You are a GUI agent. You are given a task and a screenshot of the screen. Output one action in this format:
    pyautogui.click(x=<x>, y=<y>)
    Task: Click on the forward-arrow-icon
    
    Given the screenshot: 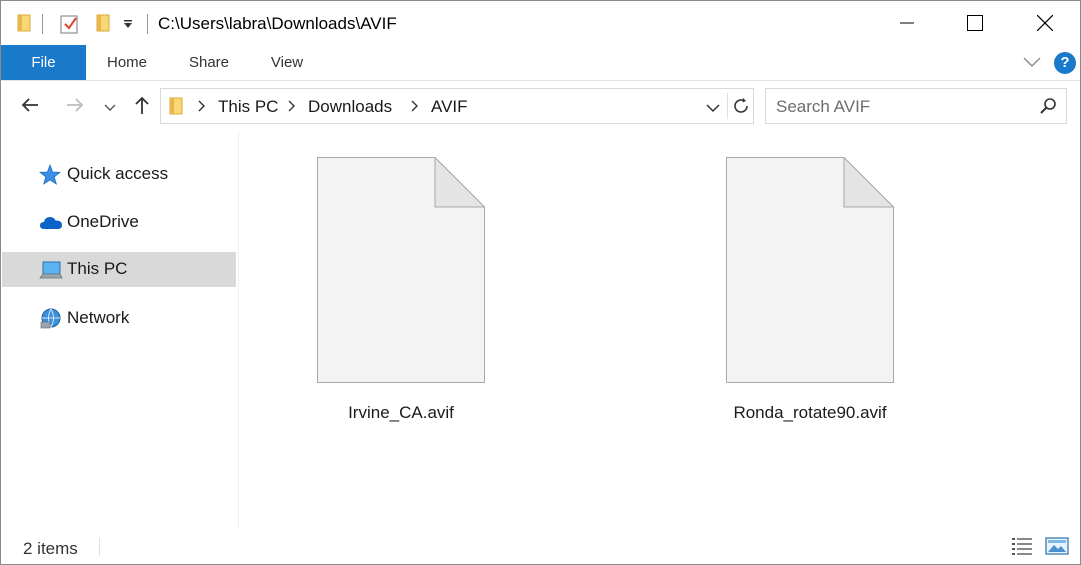 What is the action you would take?
    pyautogui.click(x=75, y=107)
    